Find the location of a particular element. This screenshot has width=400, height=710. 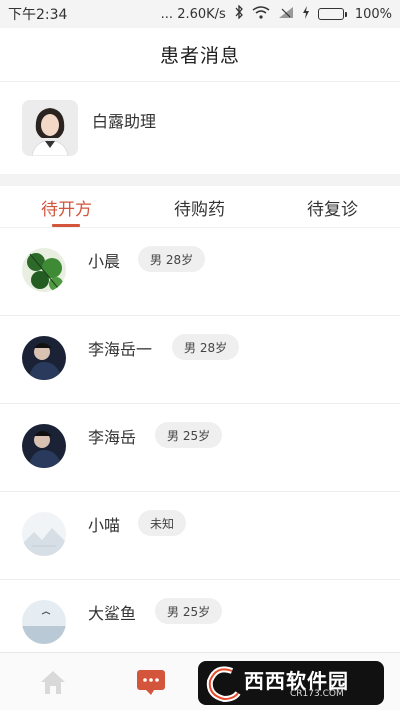

message-icon is located at coordinates (151, 682).